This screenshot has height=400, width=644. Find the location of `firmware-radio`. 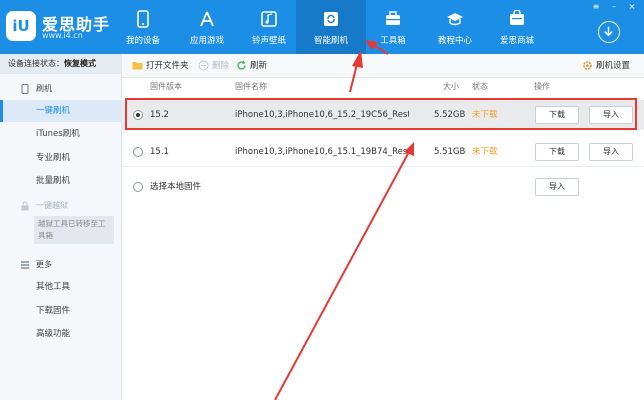

firmware-radio is located at coordinates (138, 152).